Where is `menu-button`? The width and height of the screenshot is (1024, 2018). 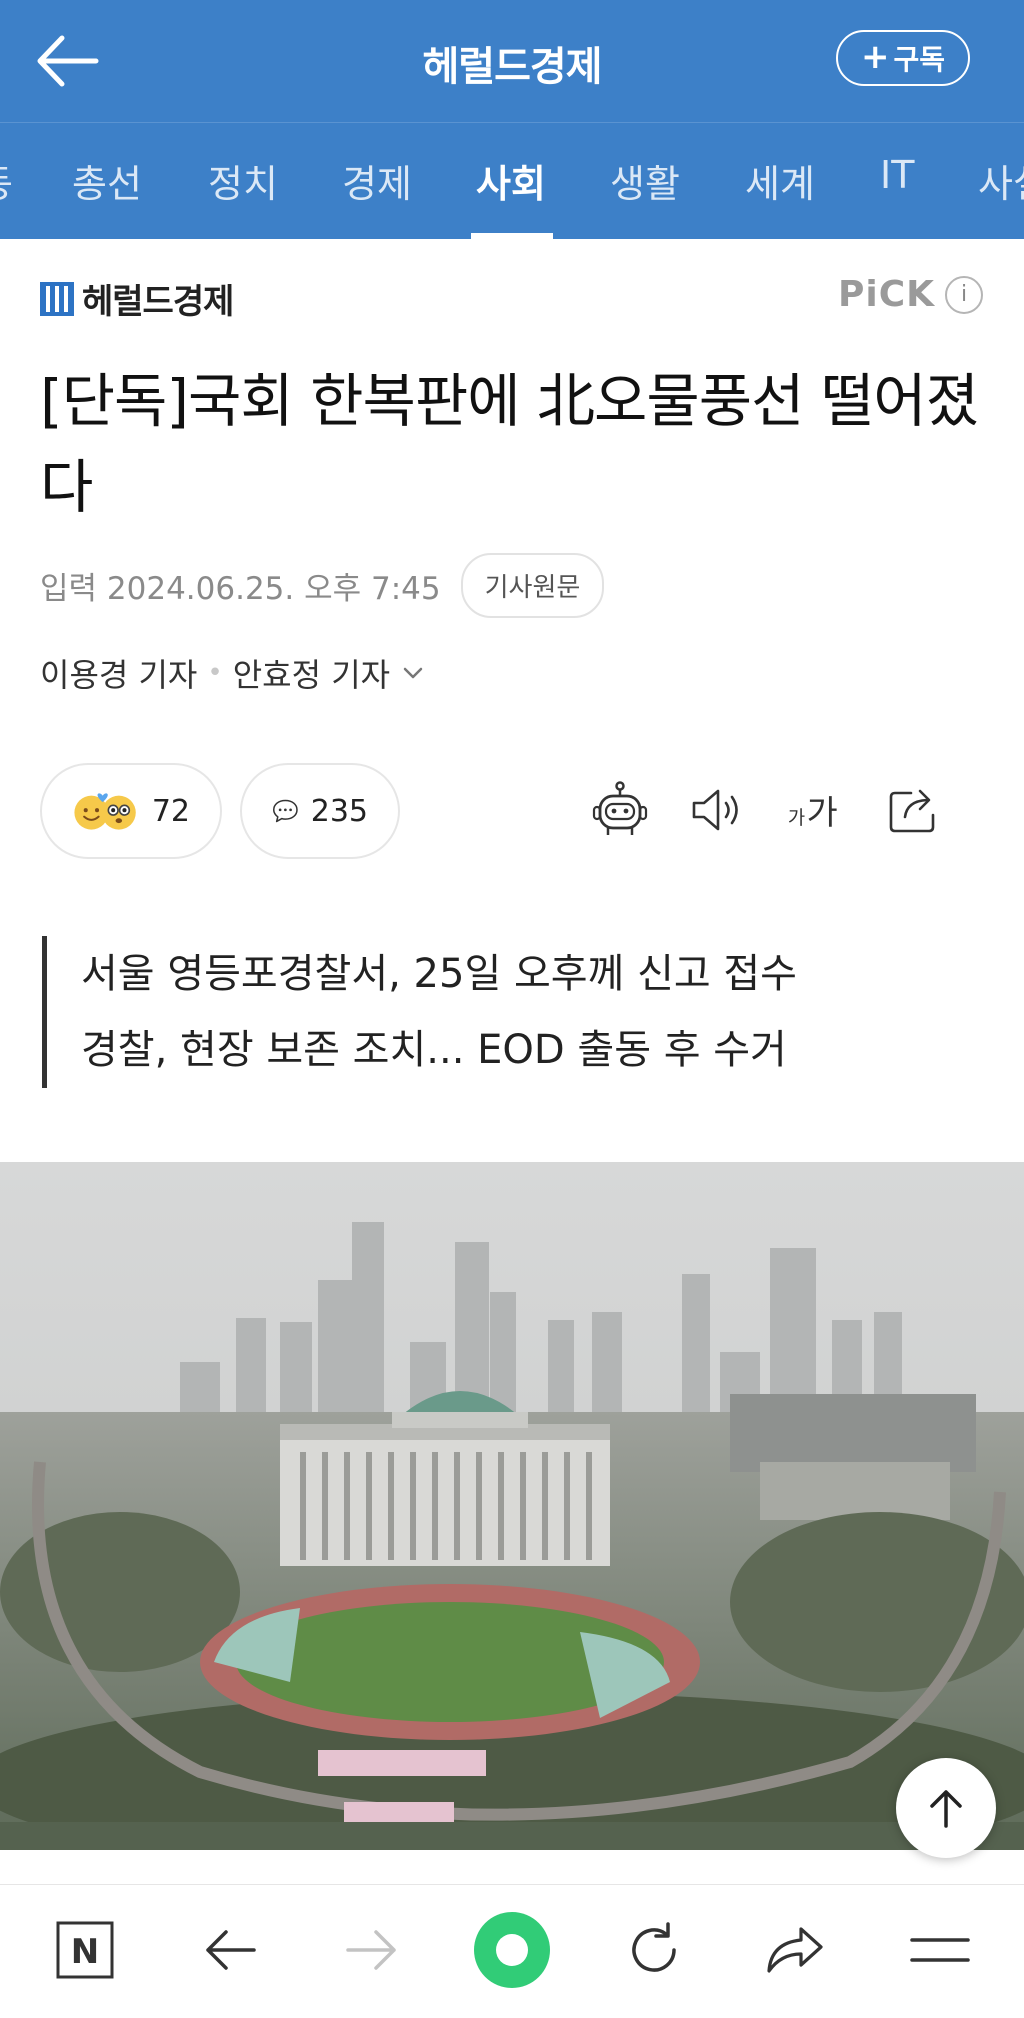 menu-button is located at coordinates (940, 1950).